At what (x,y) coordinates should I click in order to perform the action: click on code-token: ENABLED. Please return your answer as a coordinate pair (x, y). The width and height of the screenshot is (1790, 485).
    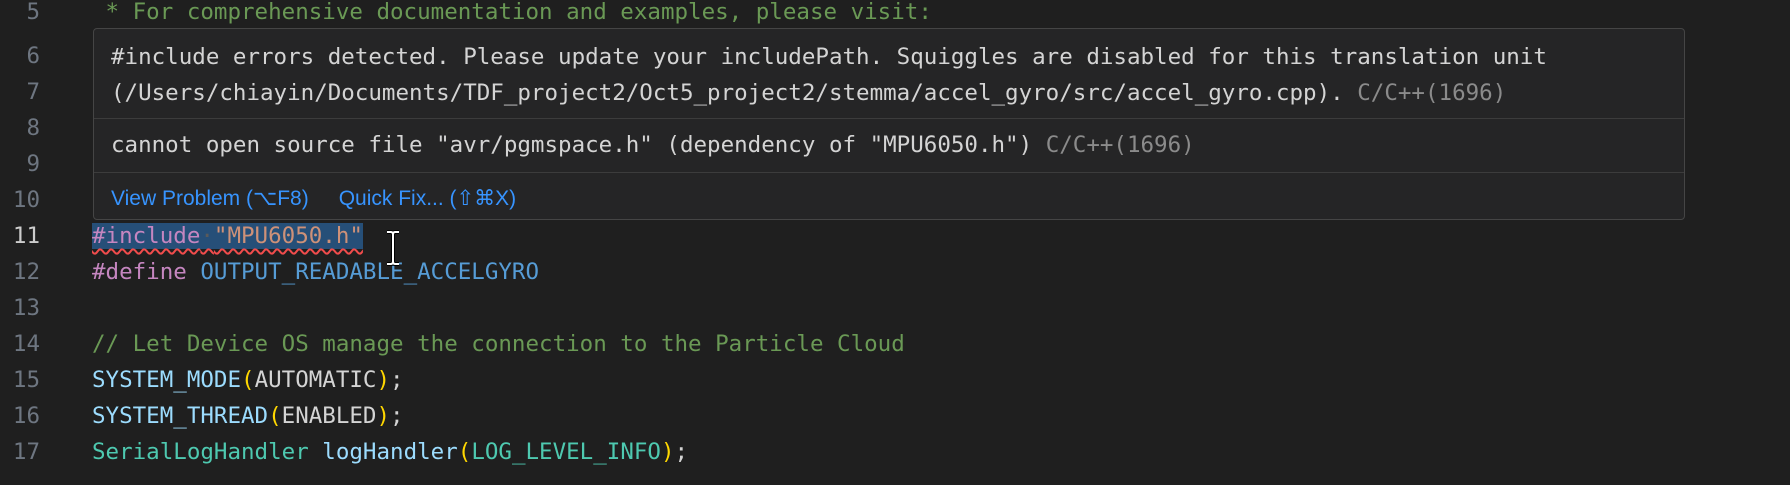
    Looking at the image, I should click on (329, 416).